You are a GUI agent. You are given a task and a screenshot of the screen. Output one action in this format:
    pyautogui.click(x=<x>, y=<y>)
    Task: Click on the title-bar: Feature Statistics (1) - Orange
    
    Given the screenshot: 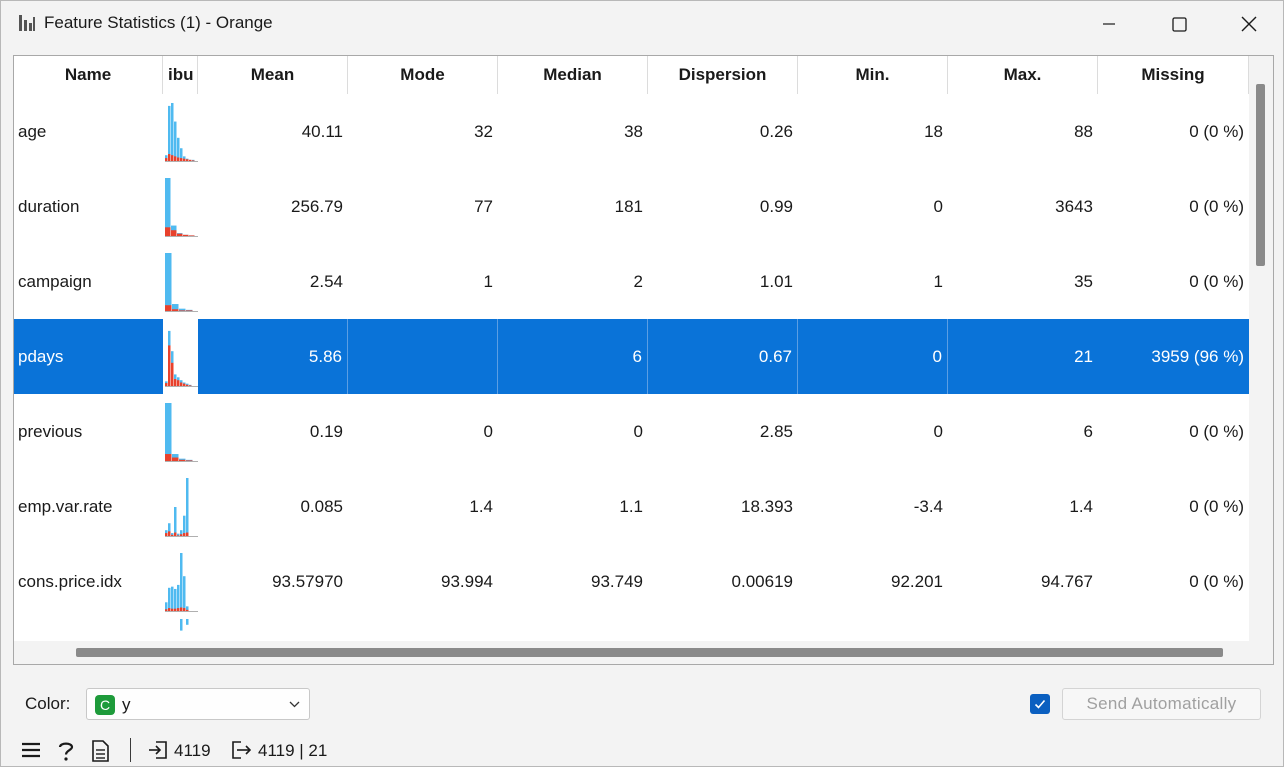 What is the action you would take?
    pyautogui.click(x=642, y=24)
    